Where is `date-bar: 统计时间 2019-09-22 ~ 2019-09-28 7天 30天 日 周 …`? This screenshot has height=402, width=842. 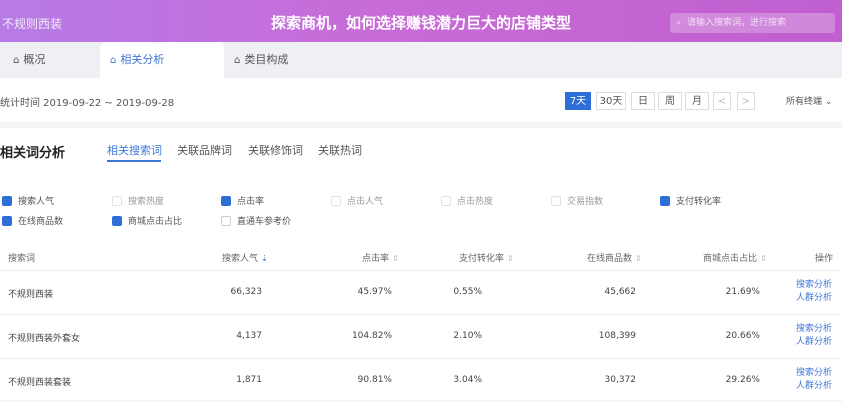 date-bar: 统计时间 2019-09-22 ~ 2019-09-28 7天 30天 日 周 … is located at coordinates (421, 100).